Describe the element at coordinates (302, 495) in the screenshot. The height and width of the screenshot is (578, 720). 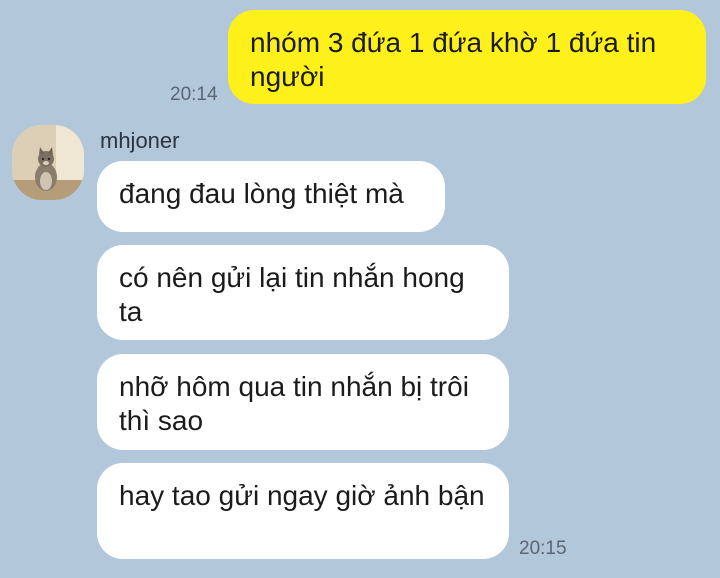
I see `message-text: hay tao gửi ngay giờ ảnh bận` at that location.